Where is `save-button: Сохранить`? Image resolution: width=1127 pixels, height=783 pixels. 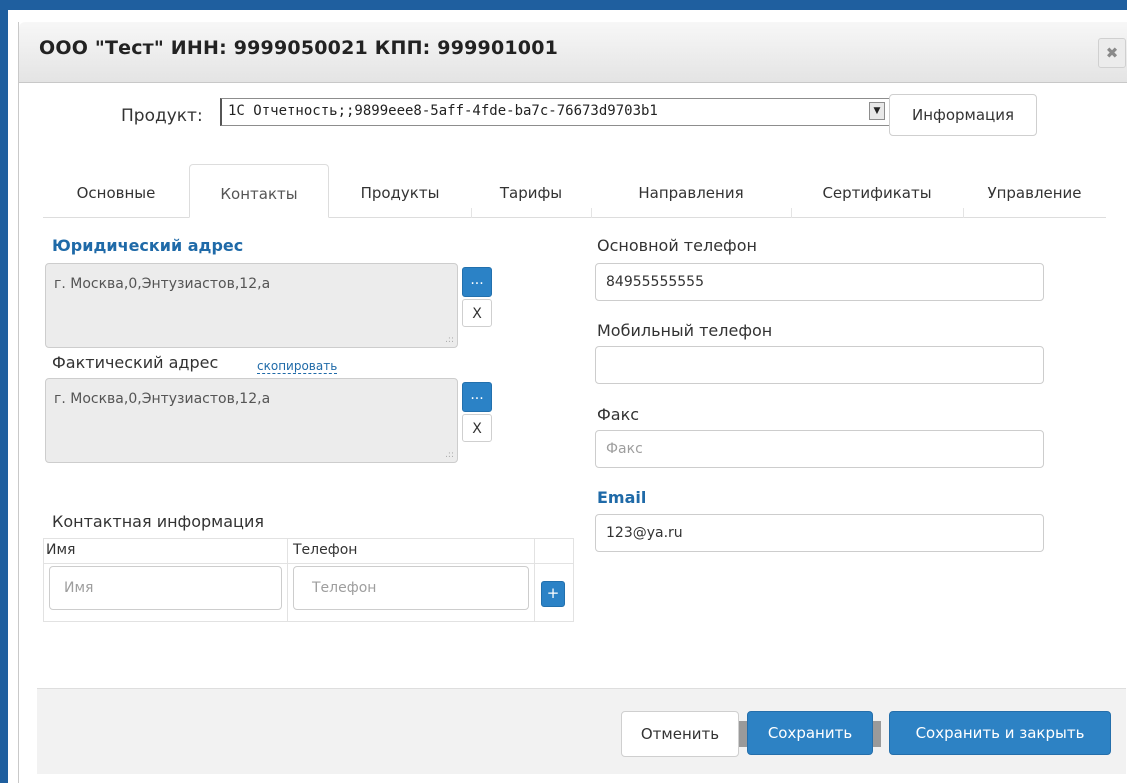 save-button: Сохранить is located at coordinates (810, 733).